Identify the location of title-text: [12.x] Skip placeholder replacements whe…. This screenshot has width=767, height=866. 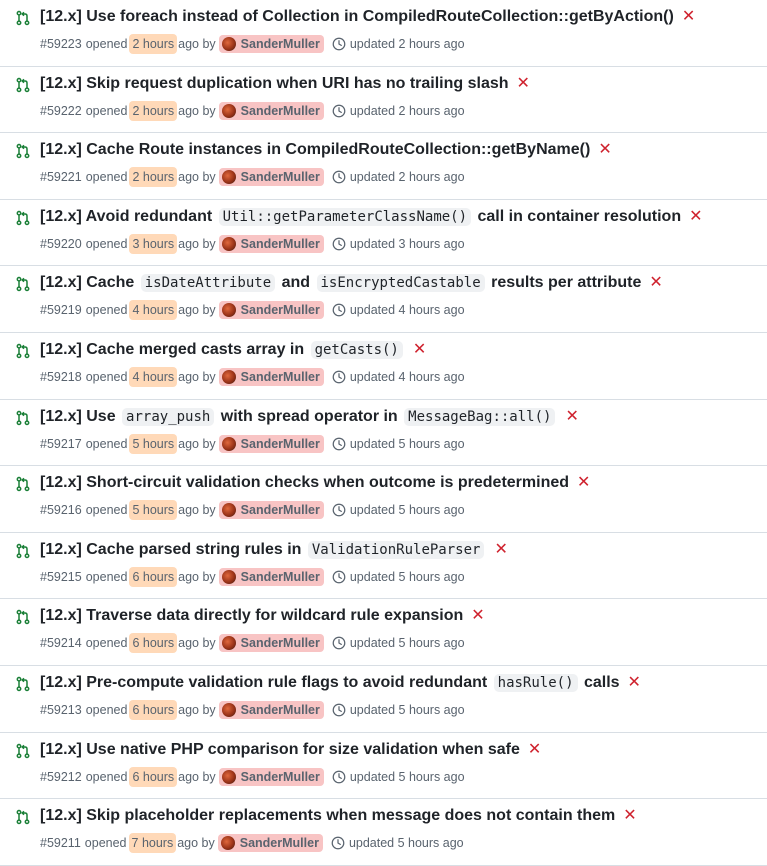
(328, 816).